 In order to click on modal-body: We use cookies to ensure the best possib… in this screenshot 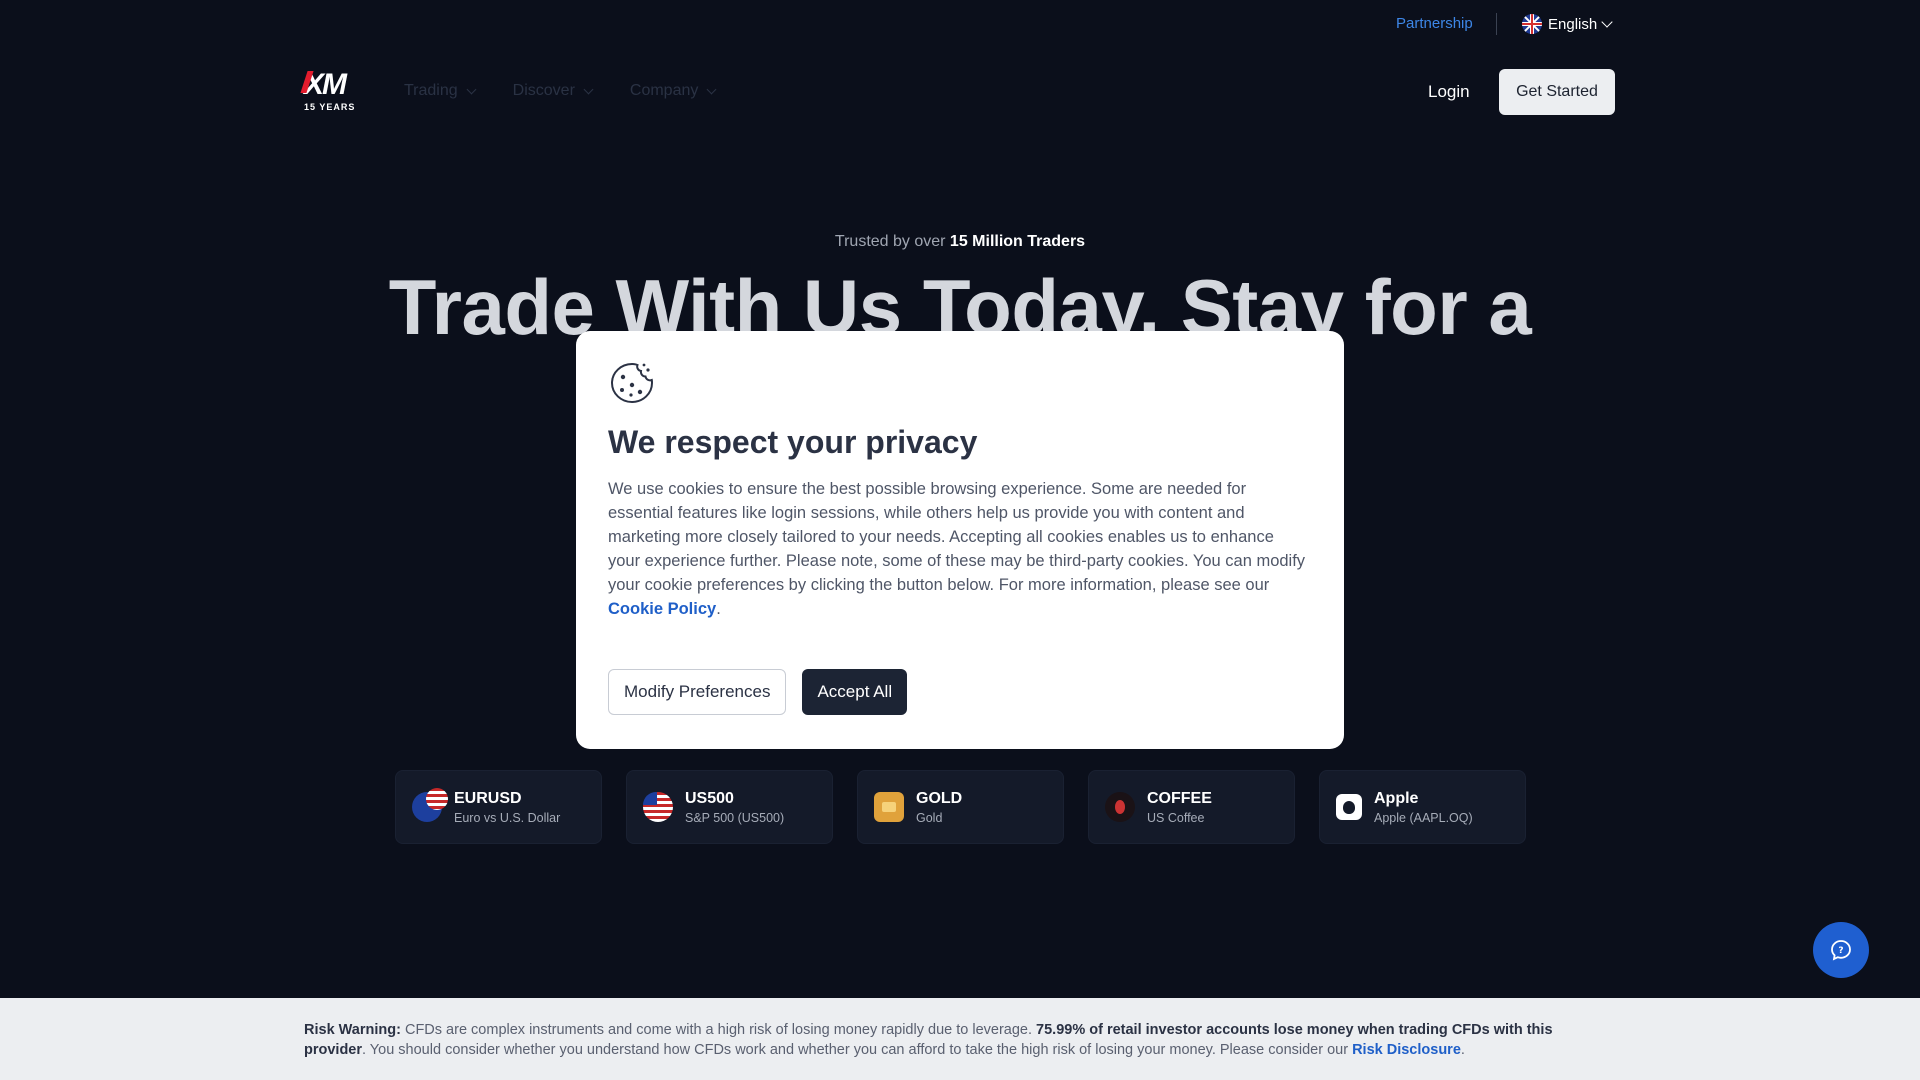, I will do `click(958, 549)`.